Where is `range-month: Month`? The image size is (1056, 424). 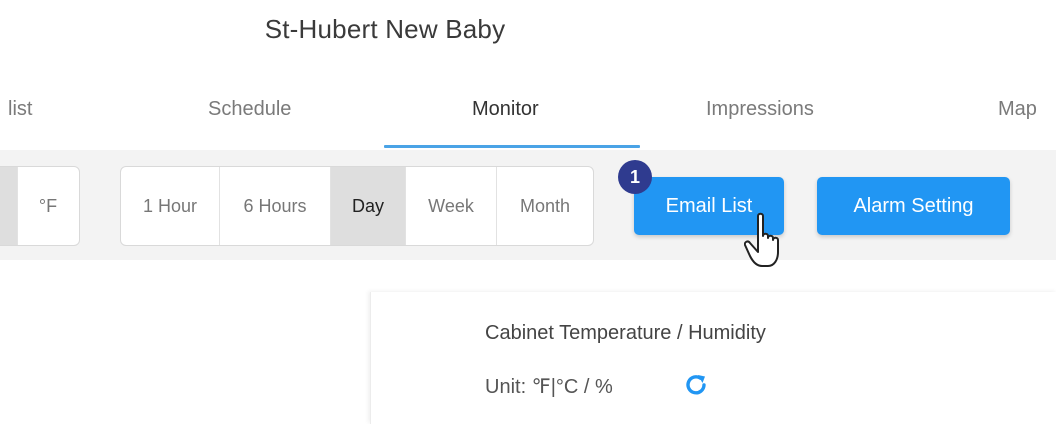
range-month: Month is located at coordinates (545, 206).